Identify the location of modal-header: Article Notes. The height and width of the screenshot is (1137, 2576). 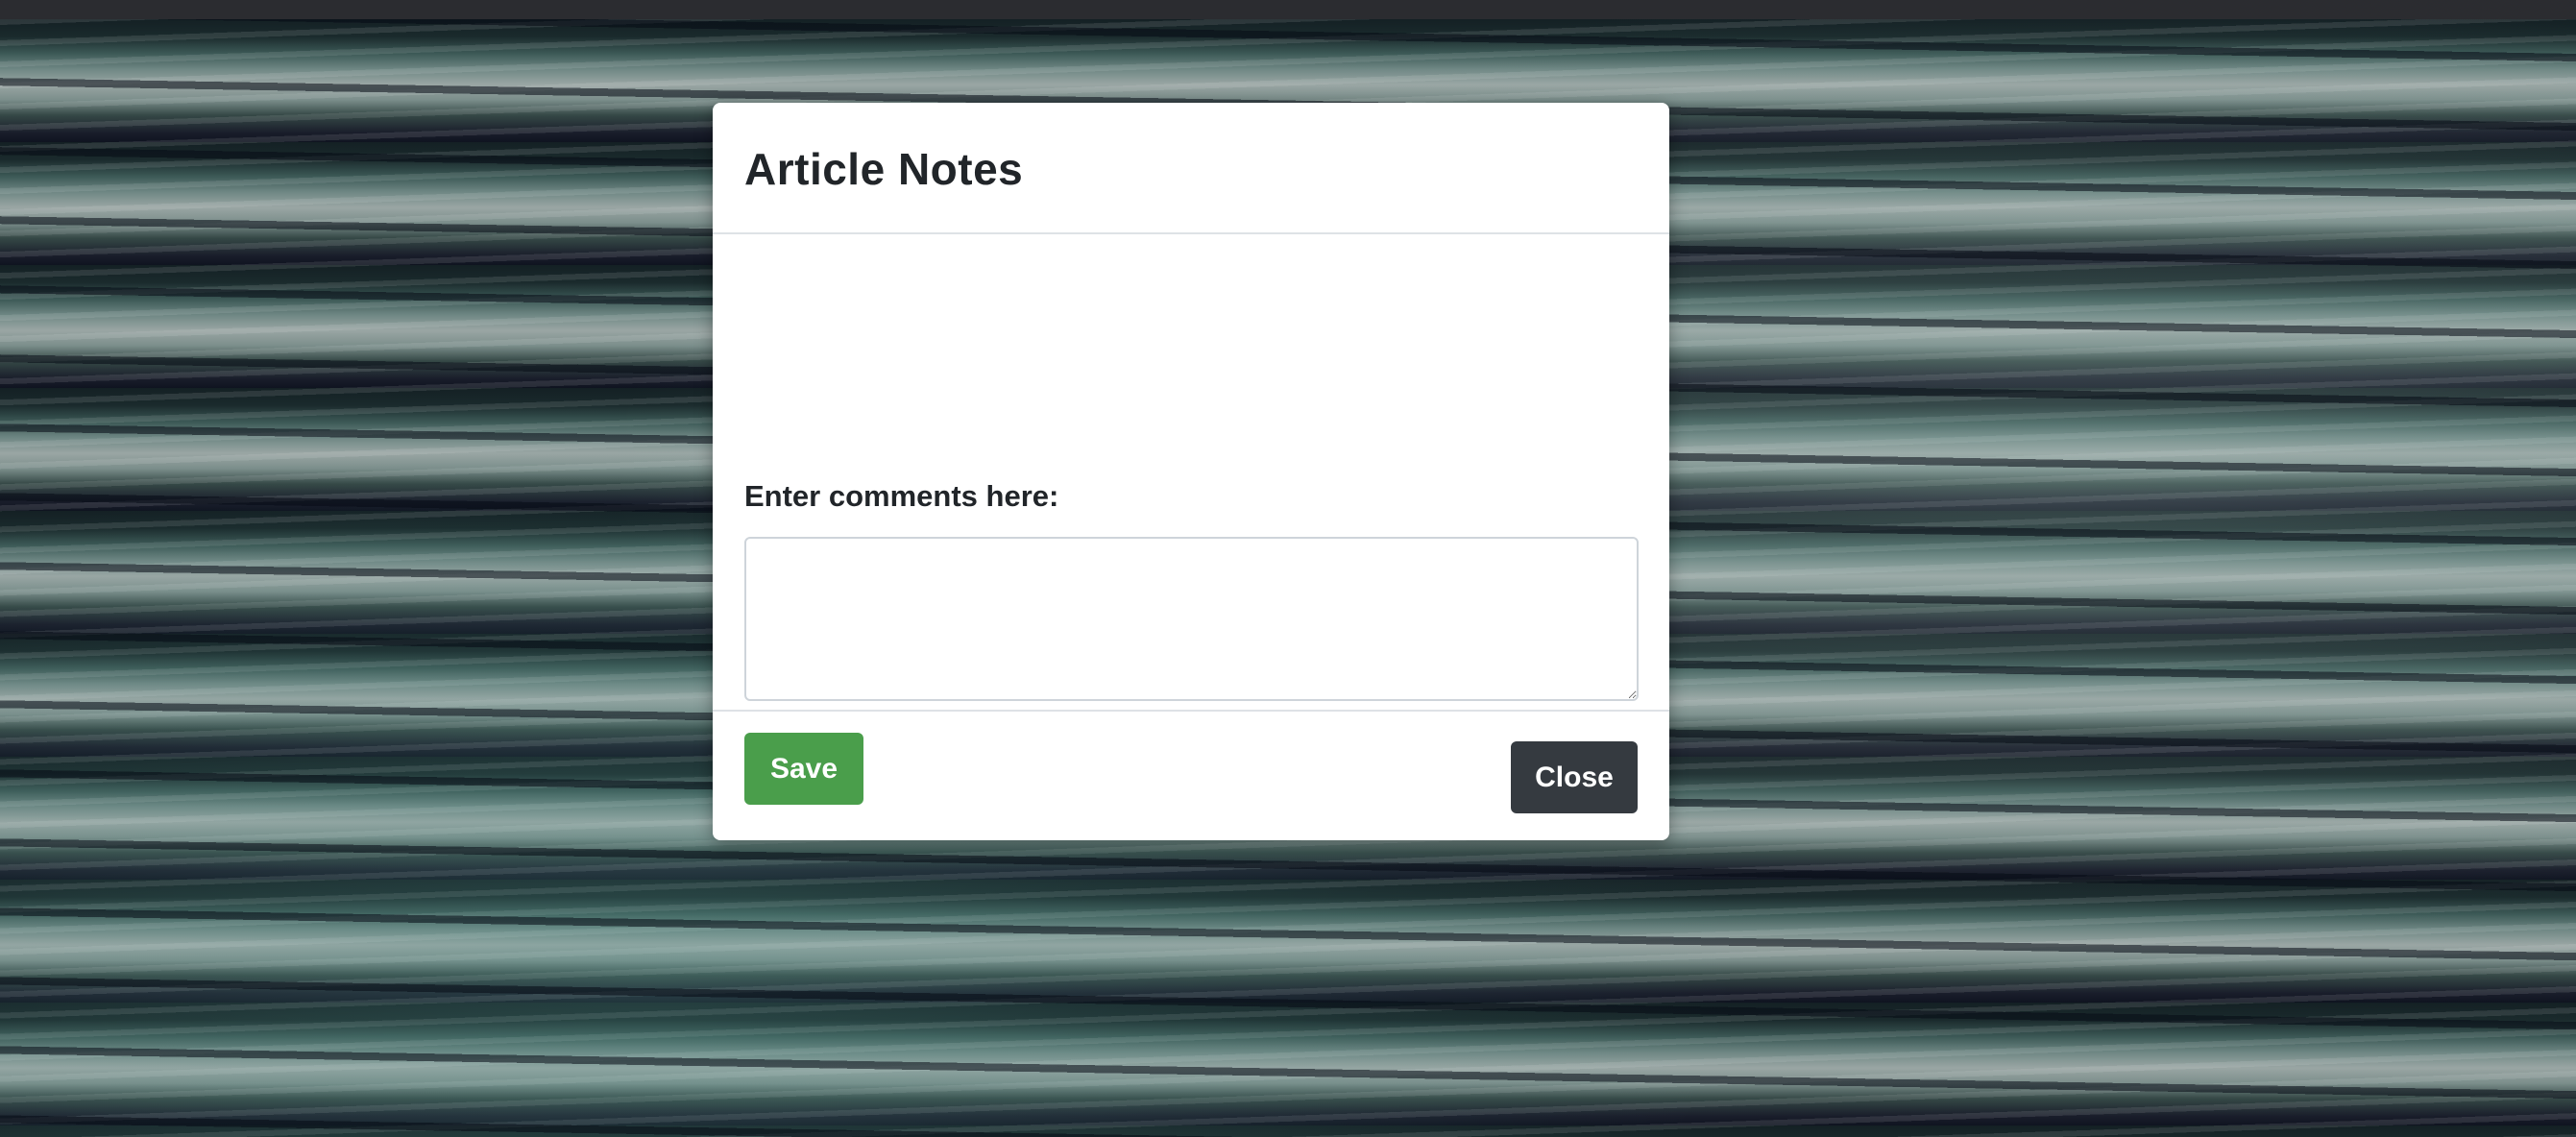
(1191, 168).